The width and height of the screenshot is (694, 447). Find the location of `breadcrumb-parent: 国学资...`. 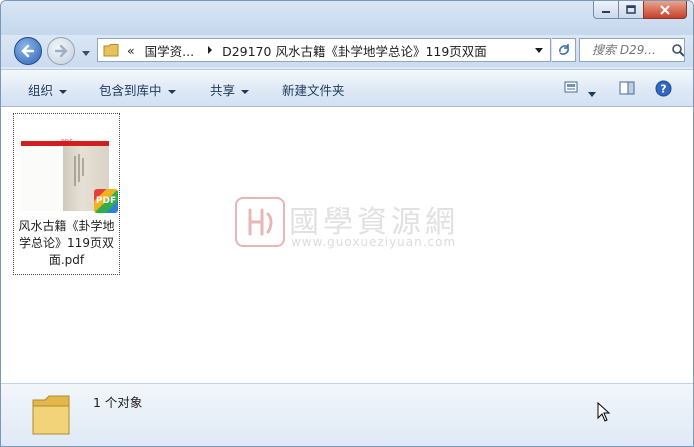

breadcrumb-parent: 国学资... is located at coordinates (169, 50).